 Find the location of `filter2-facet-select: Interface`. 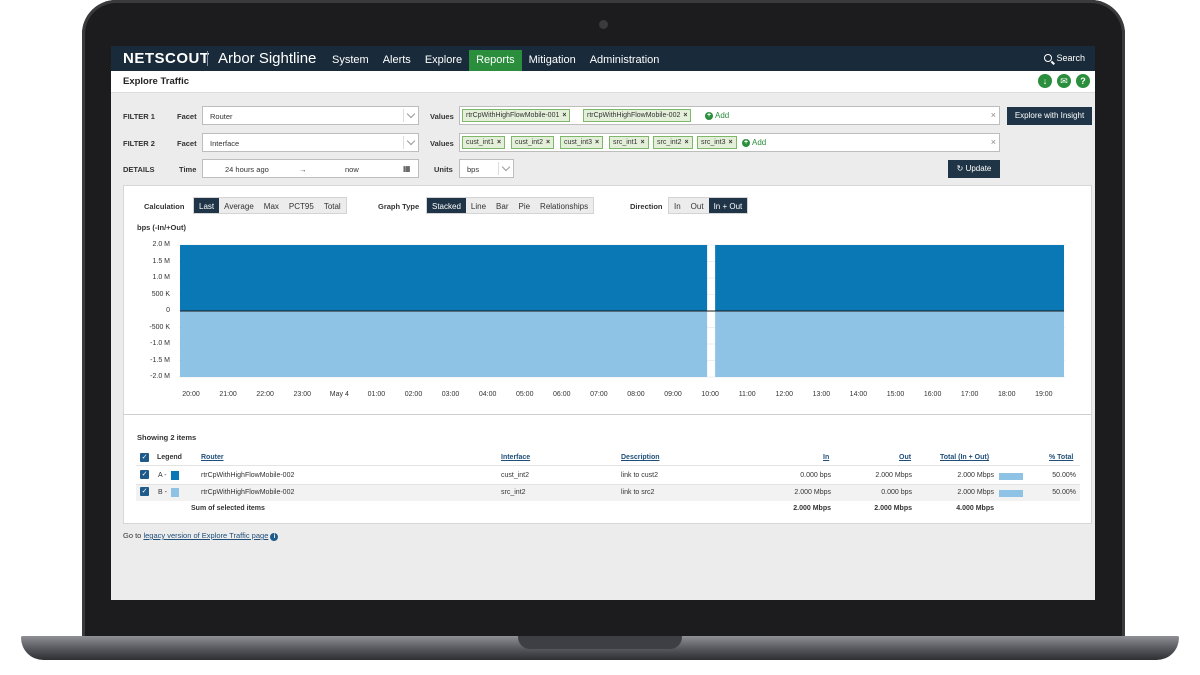

filter2-facet-select: Interface is located at coordinates (310, 142).